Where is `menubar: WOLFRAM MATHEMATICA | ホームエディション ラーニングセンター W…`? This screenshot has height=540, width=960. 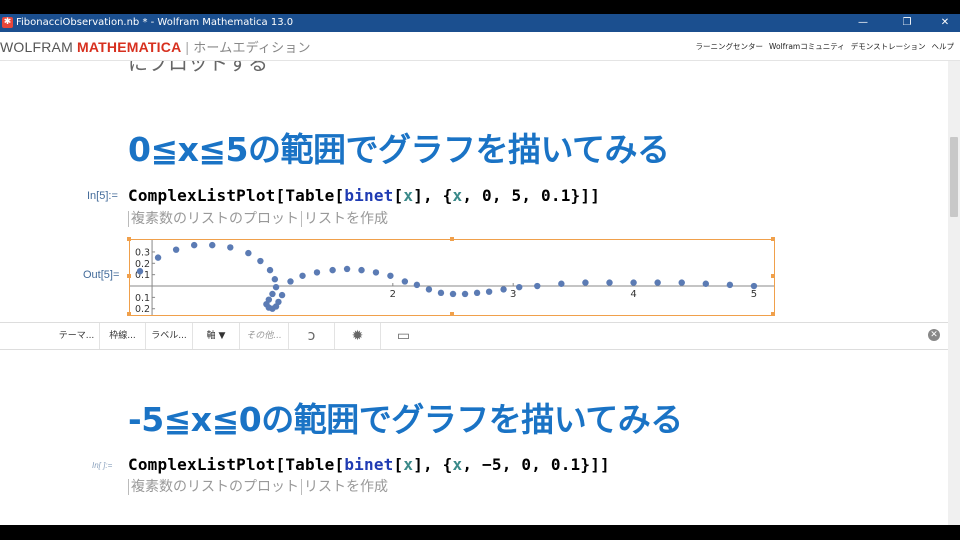
menubar: WOLFRAM MATHEMATICA | ホームエディション ラーニングセンター W… is located at coordinates (480, 46).